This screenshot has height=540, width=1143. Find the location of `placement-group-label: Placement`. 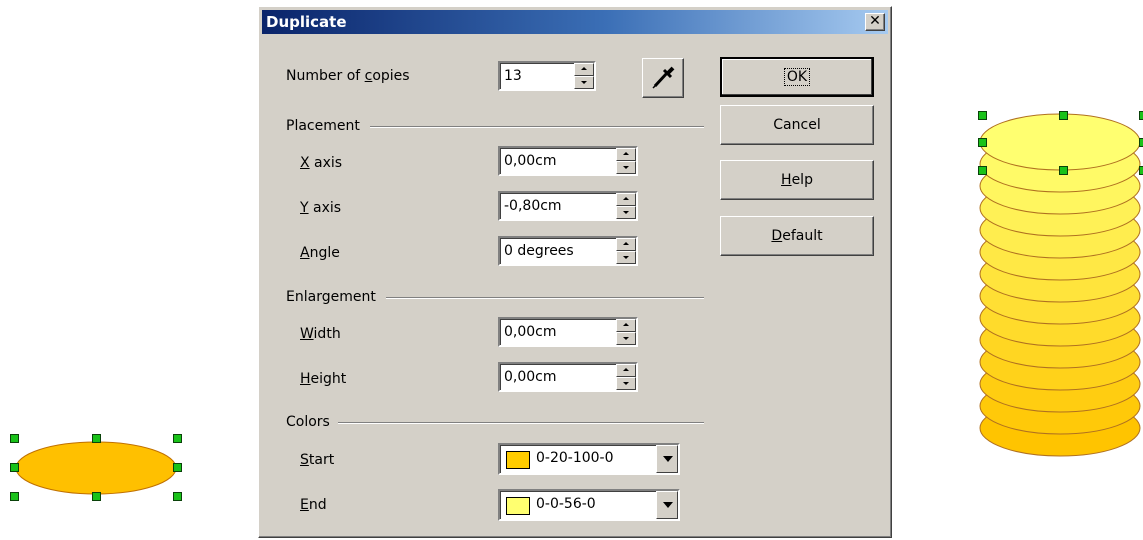

placement-group-label: Placement is located at coordinates (323, 126).